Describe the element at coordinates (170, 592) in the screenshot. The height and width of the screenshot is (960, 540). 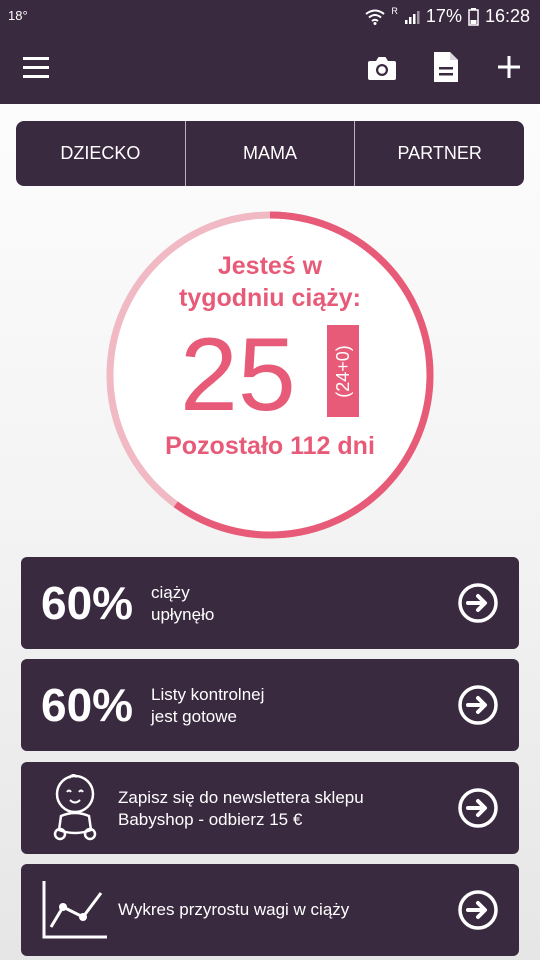
I see `card-line1: ciąży` at that location.